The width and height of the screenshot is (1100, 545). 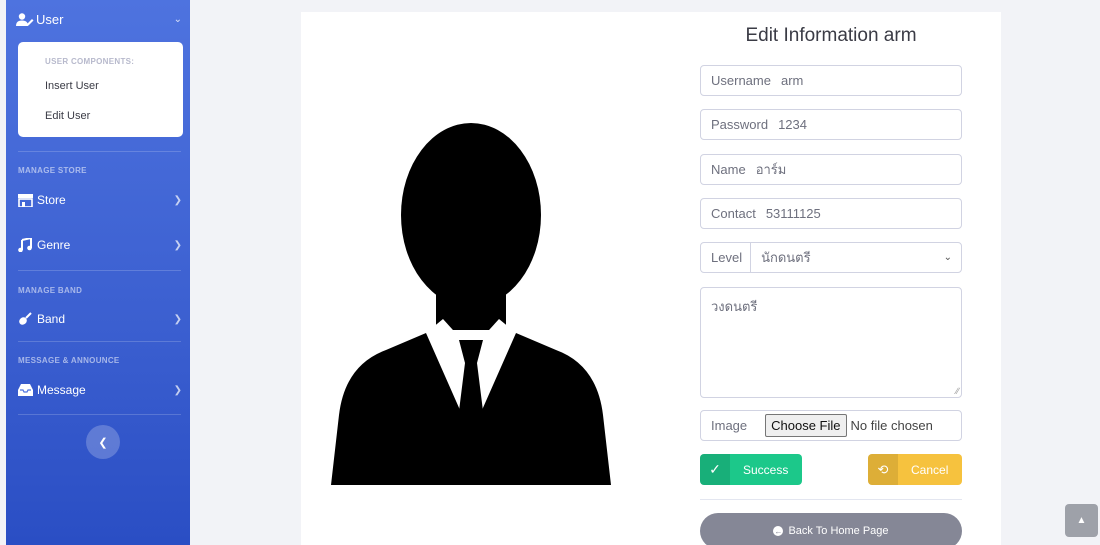 I want to click on cancel-button: ⟲ Cancel, so click(x=915, y=469).